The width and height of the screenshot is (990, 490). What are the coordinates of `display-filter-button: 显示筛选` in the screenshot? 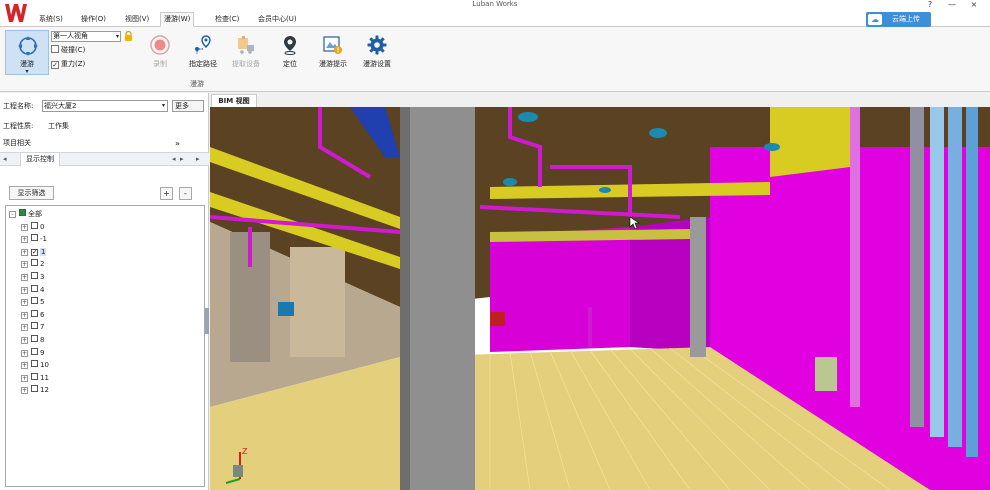 It's located at (31, 193).